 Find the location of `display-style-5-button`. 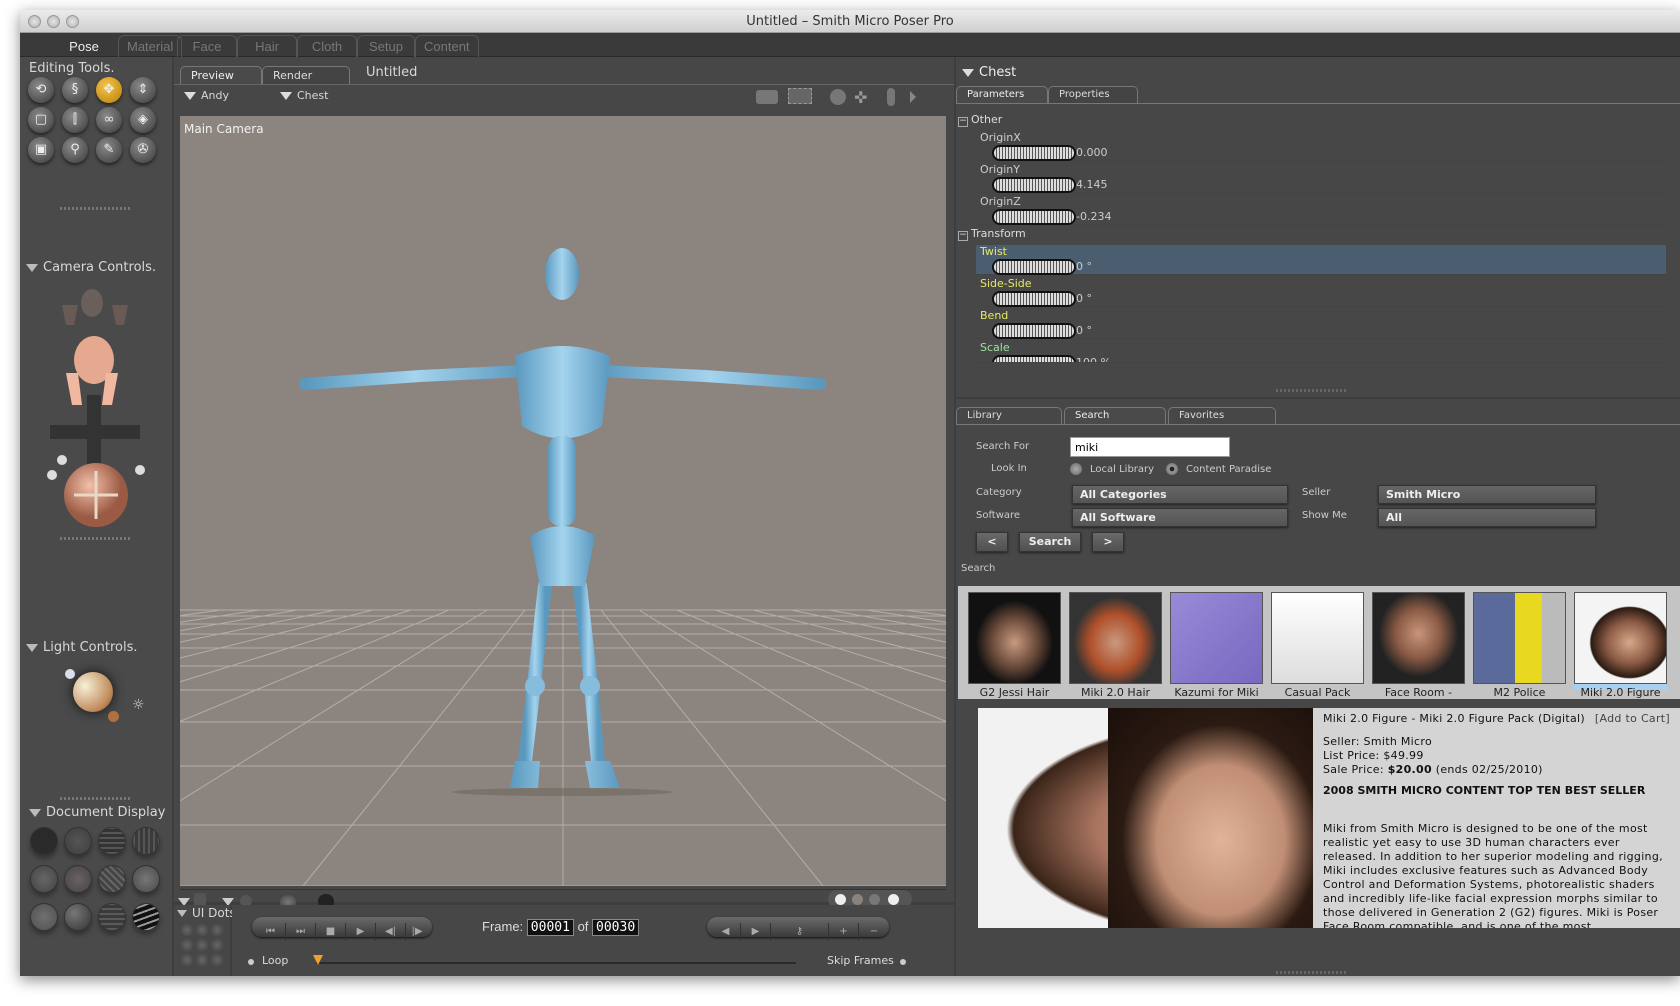

display-style-5-button is located at coordinates (44, 879).